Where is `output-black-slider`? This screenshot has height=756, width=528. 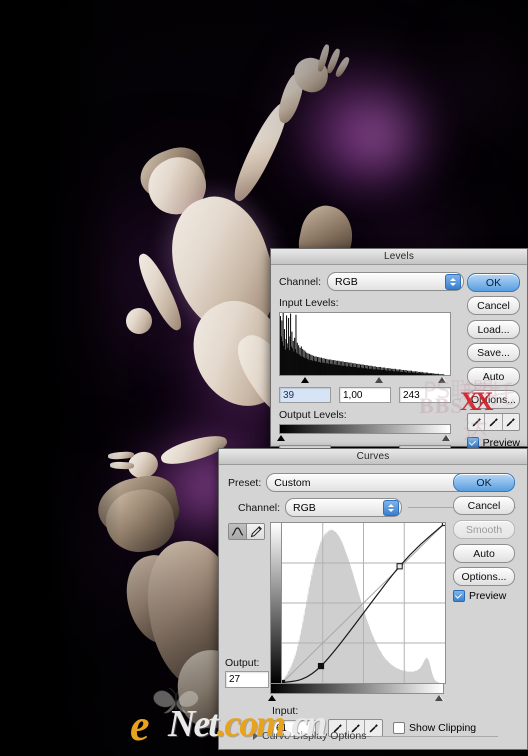
output-black-slider is located at coordinates (281, 438).